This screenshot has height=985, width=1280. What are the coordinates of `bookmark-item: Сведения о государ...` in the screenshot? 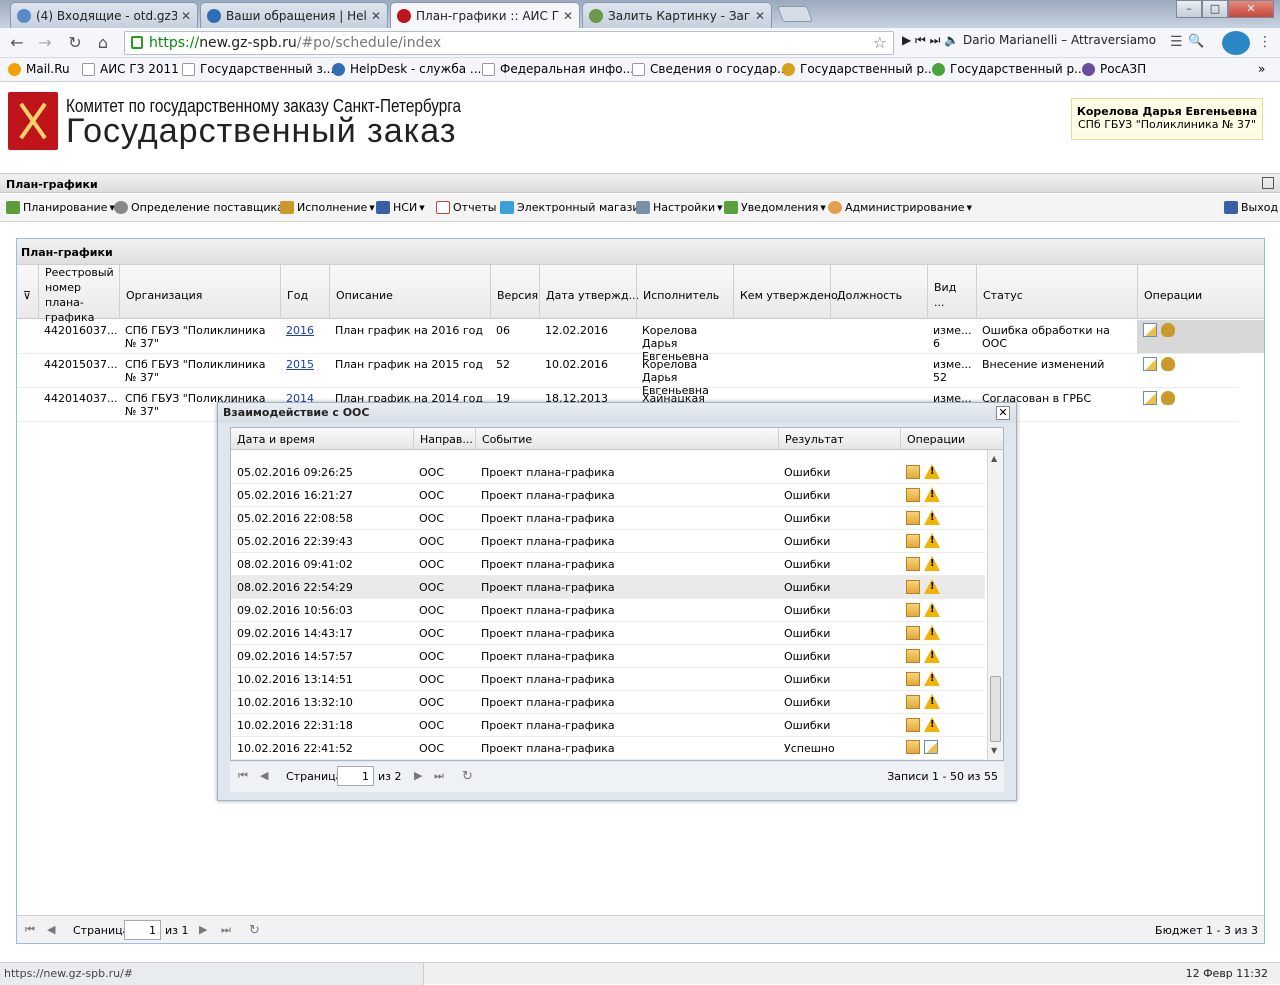 It's located at (710, 69).